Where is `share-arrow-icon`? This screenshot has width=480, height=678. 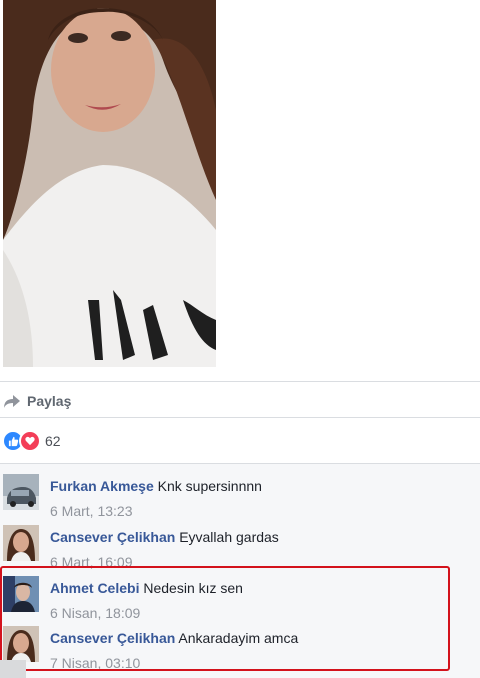
share-arrow-icon is located at coordinates (12, 401).